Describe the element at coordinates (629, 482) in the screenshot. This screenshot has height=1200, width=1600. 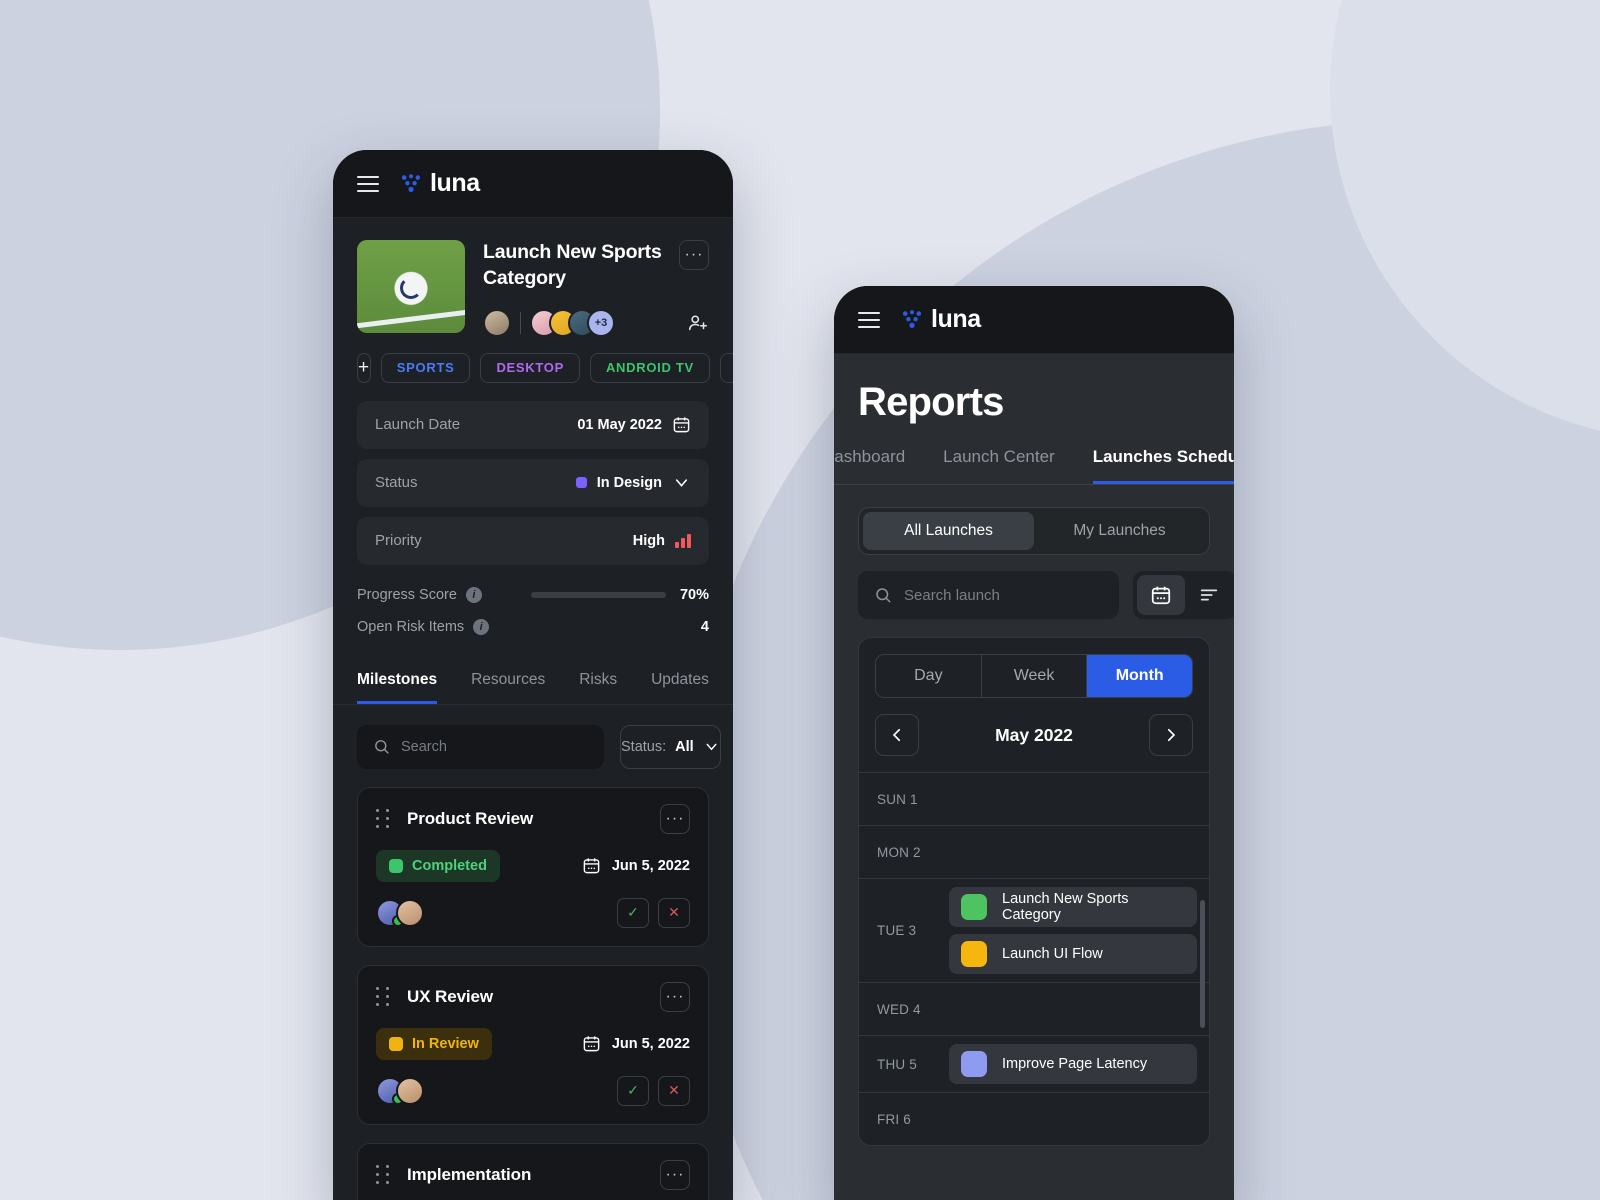
I see `status-value: In Design` at that location.